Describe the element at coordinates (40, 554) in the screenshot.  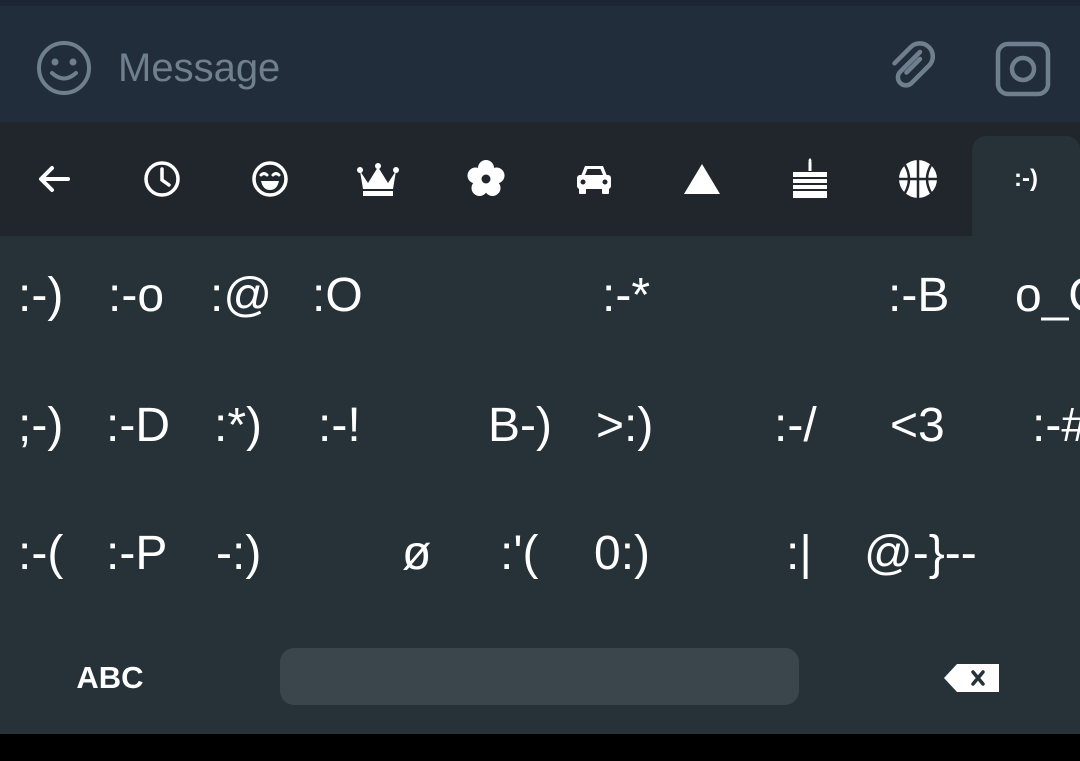
I see `emoticon-item: :-(` at that location.